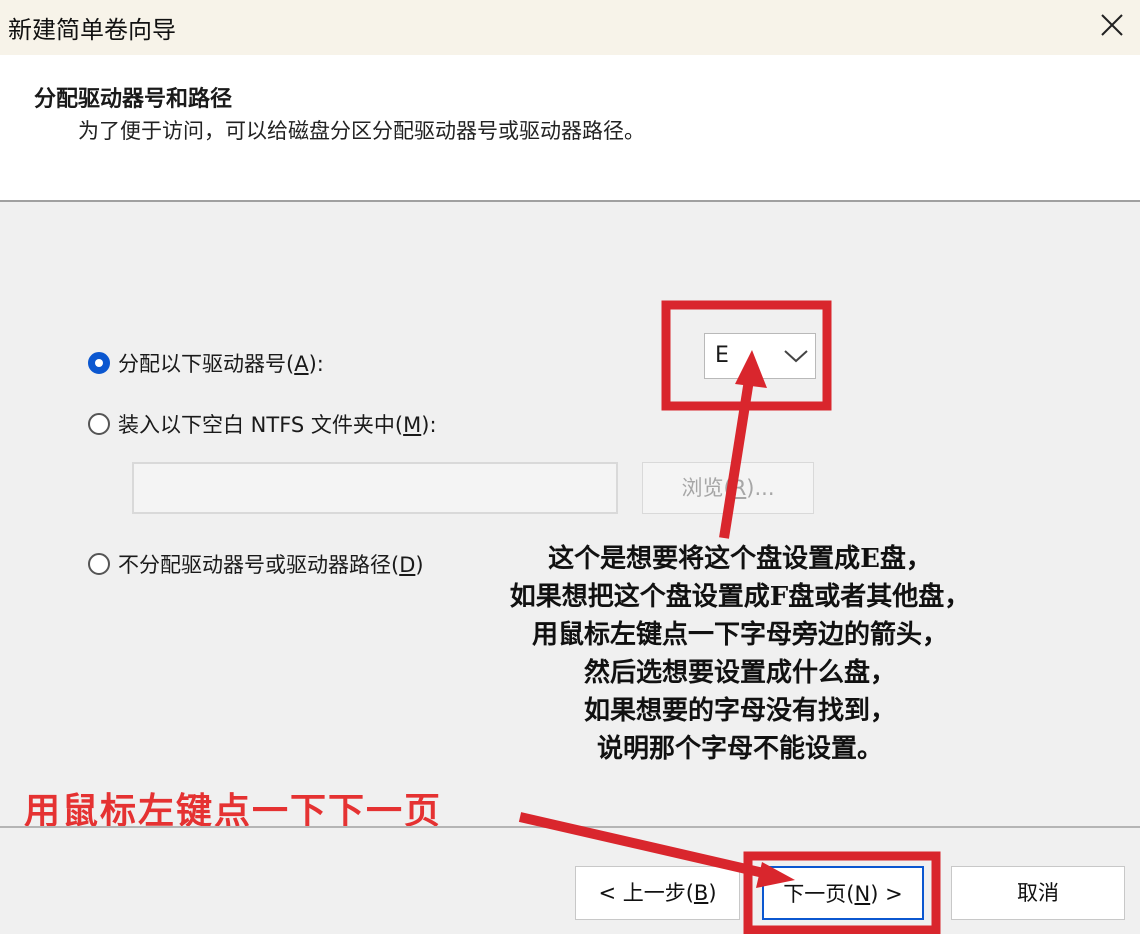 The image size is (1140, 934). What do you see at coordinates (271, 565) in the screenshot?
I see `option-label: 不分配驱动器号或驱动器路径(D)` at bounding box center [271, 565].